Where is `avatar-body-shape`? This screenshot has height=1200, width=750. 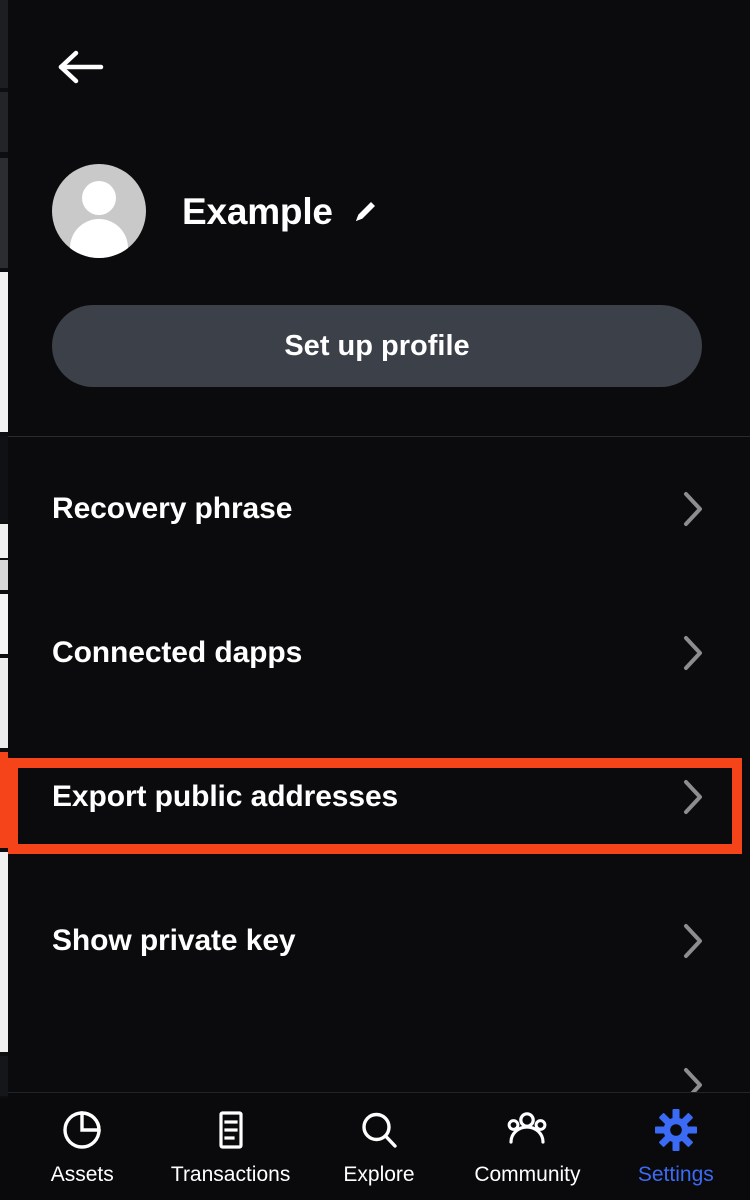 avatar-body-shape is located at coordinates (99, 238).